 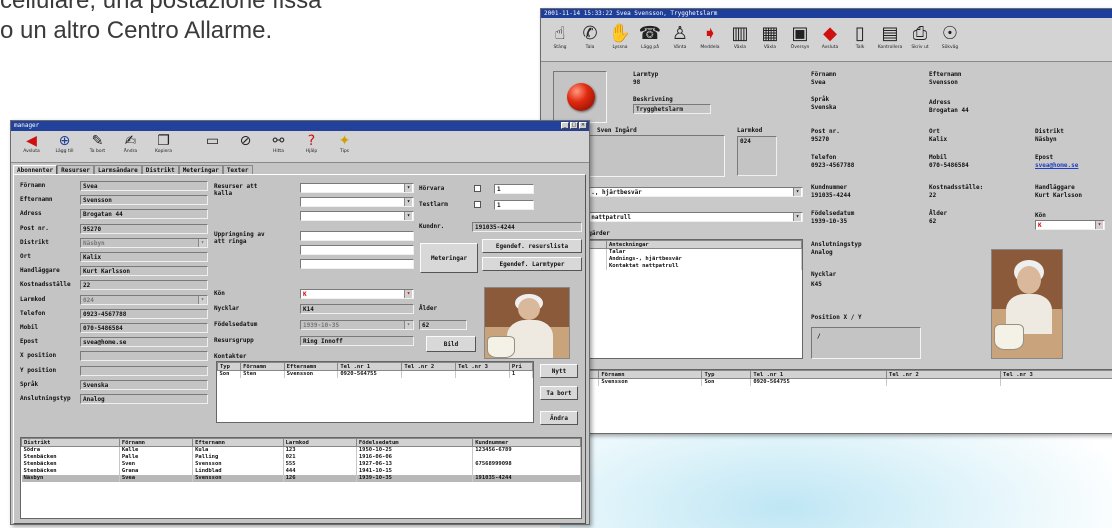 What do you see at coordinates (144, 214) in the screenshot?
I see `form-field: Brogatan 44` at bounding box center [144, 214].